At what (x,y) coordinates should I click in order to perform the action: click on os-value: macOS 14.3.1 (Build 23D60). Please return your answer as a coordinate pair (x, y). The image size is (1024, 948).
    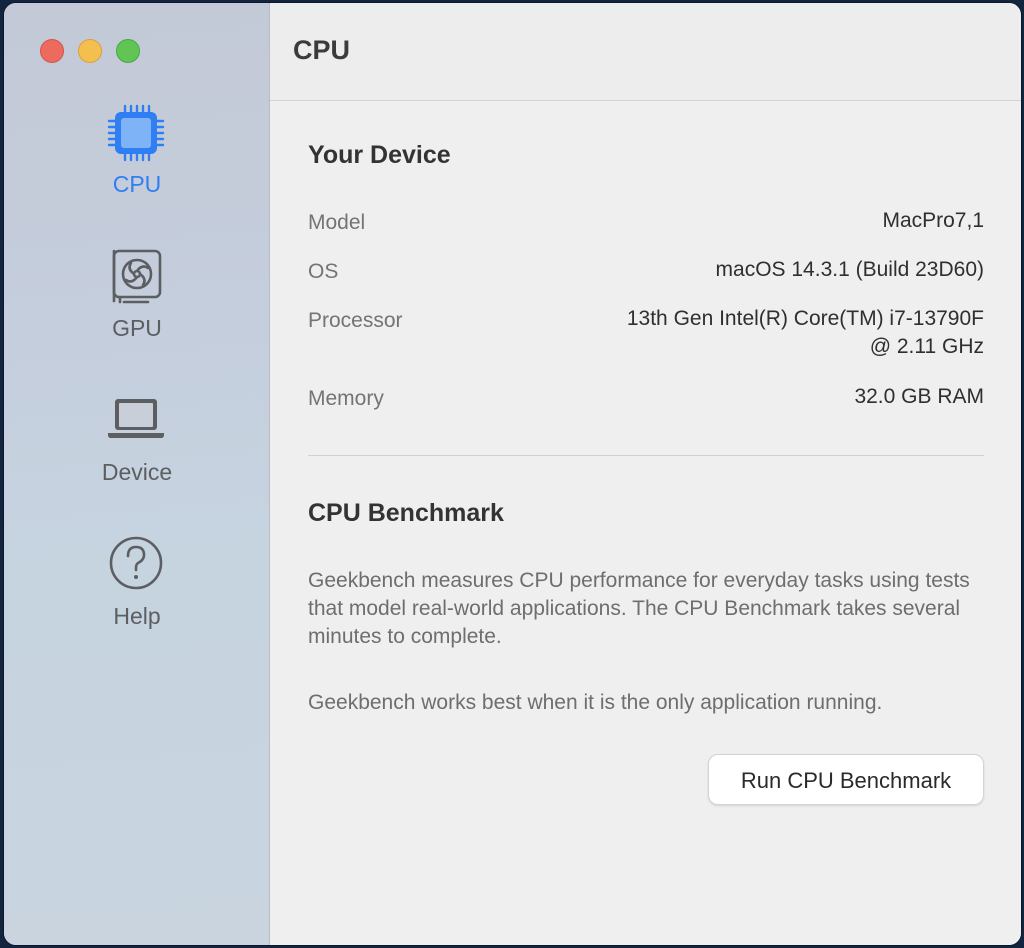
    Looking at the image, I should click on (849, 269).